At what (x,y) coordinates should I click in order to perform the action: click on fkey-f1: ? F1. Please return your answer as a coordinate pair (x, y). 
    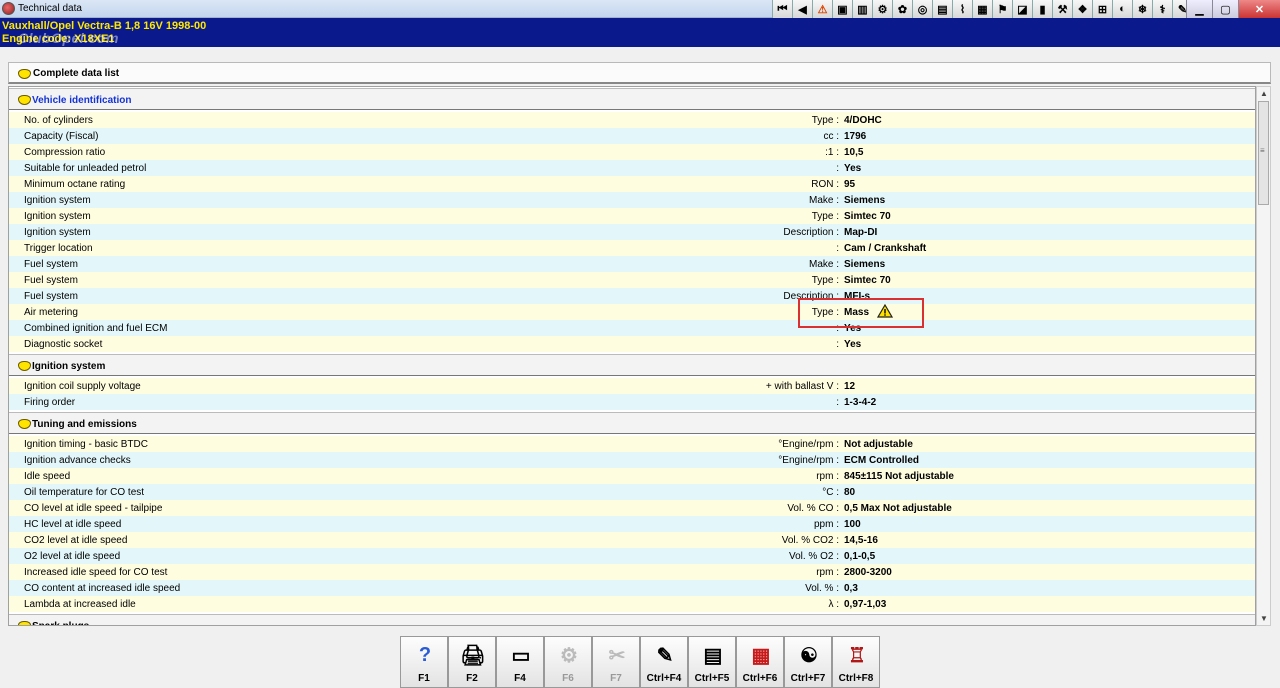
    Looking at the image, I should click on (424, 662).